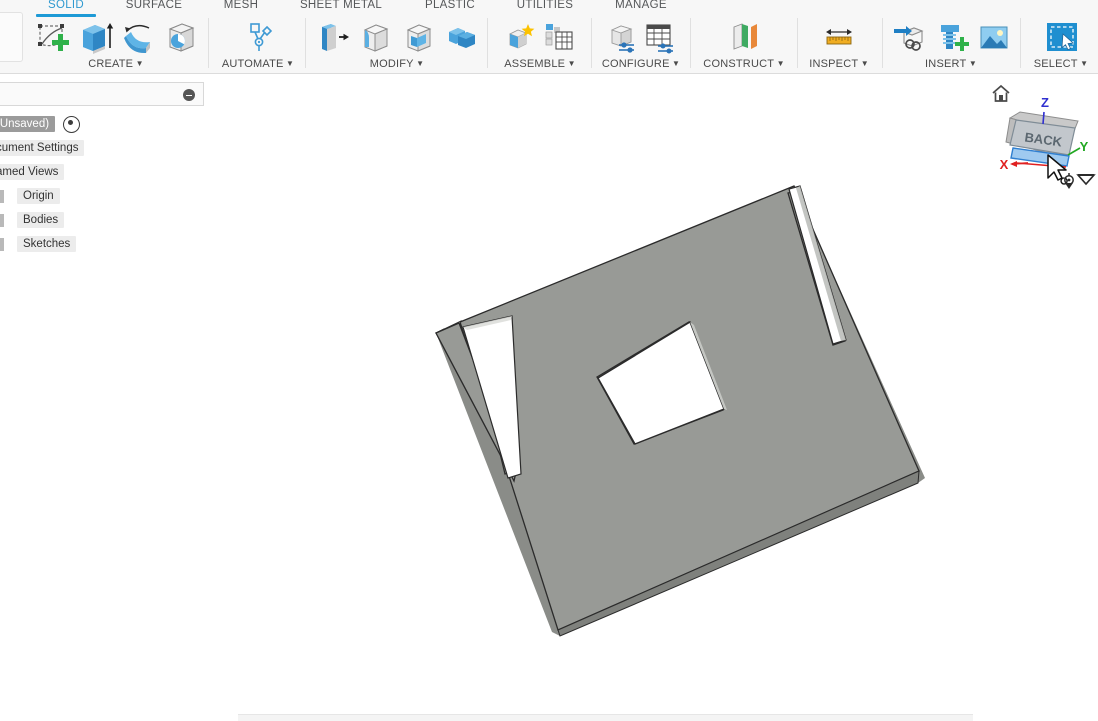  Describe the element at coordinates (258, 37) in the screenshot. I see `automate-icon` at that location.